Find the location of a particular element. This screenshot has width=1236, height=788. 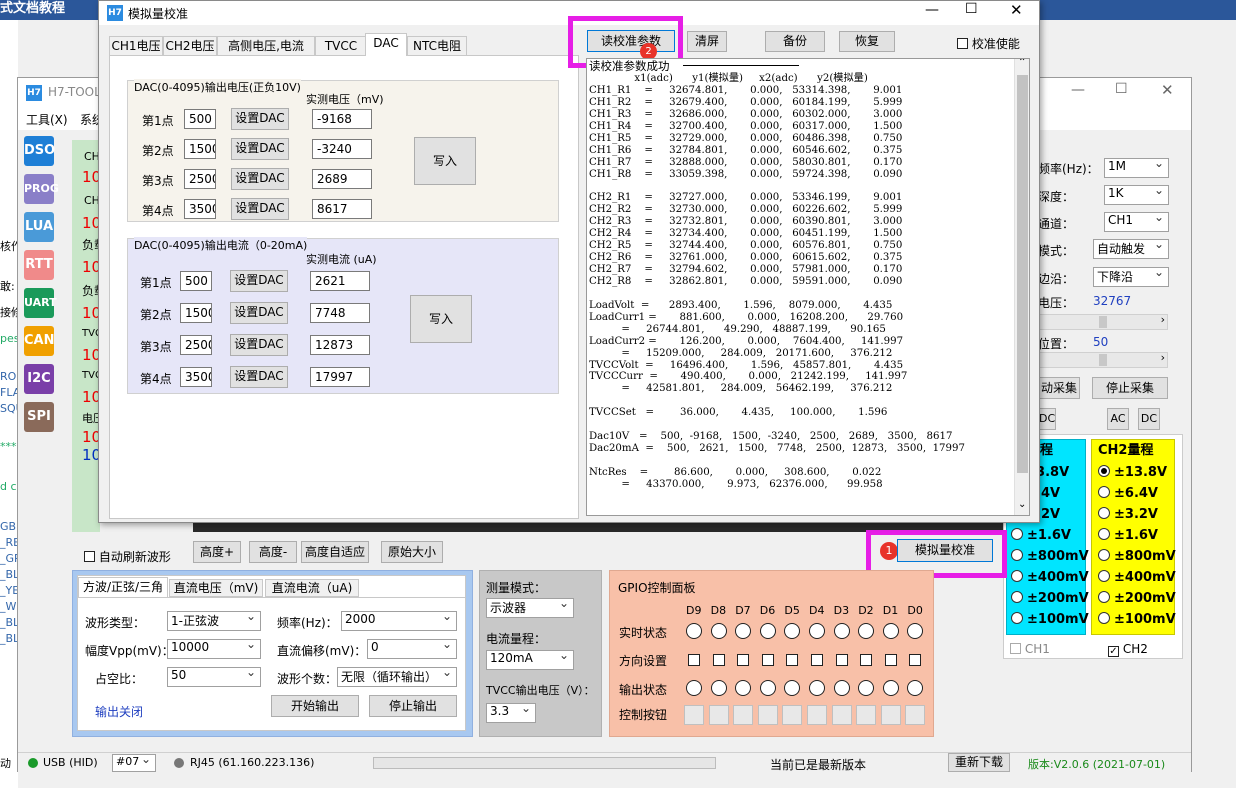

height-minus-button: 高度- is located at coordinates (273, 552).